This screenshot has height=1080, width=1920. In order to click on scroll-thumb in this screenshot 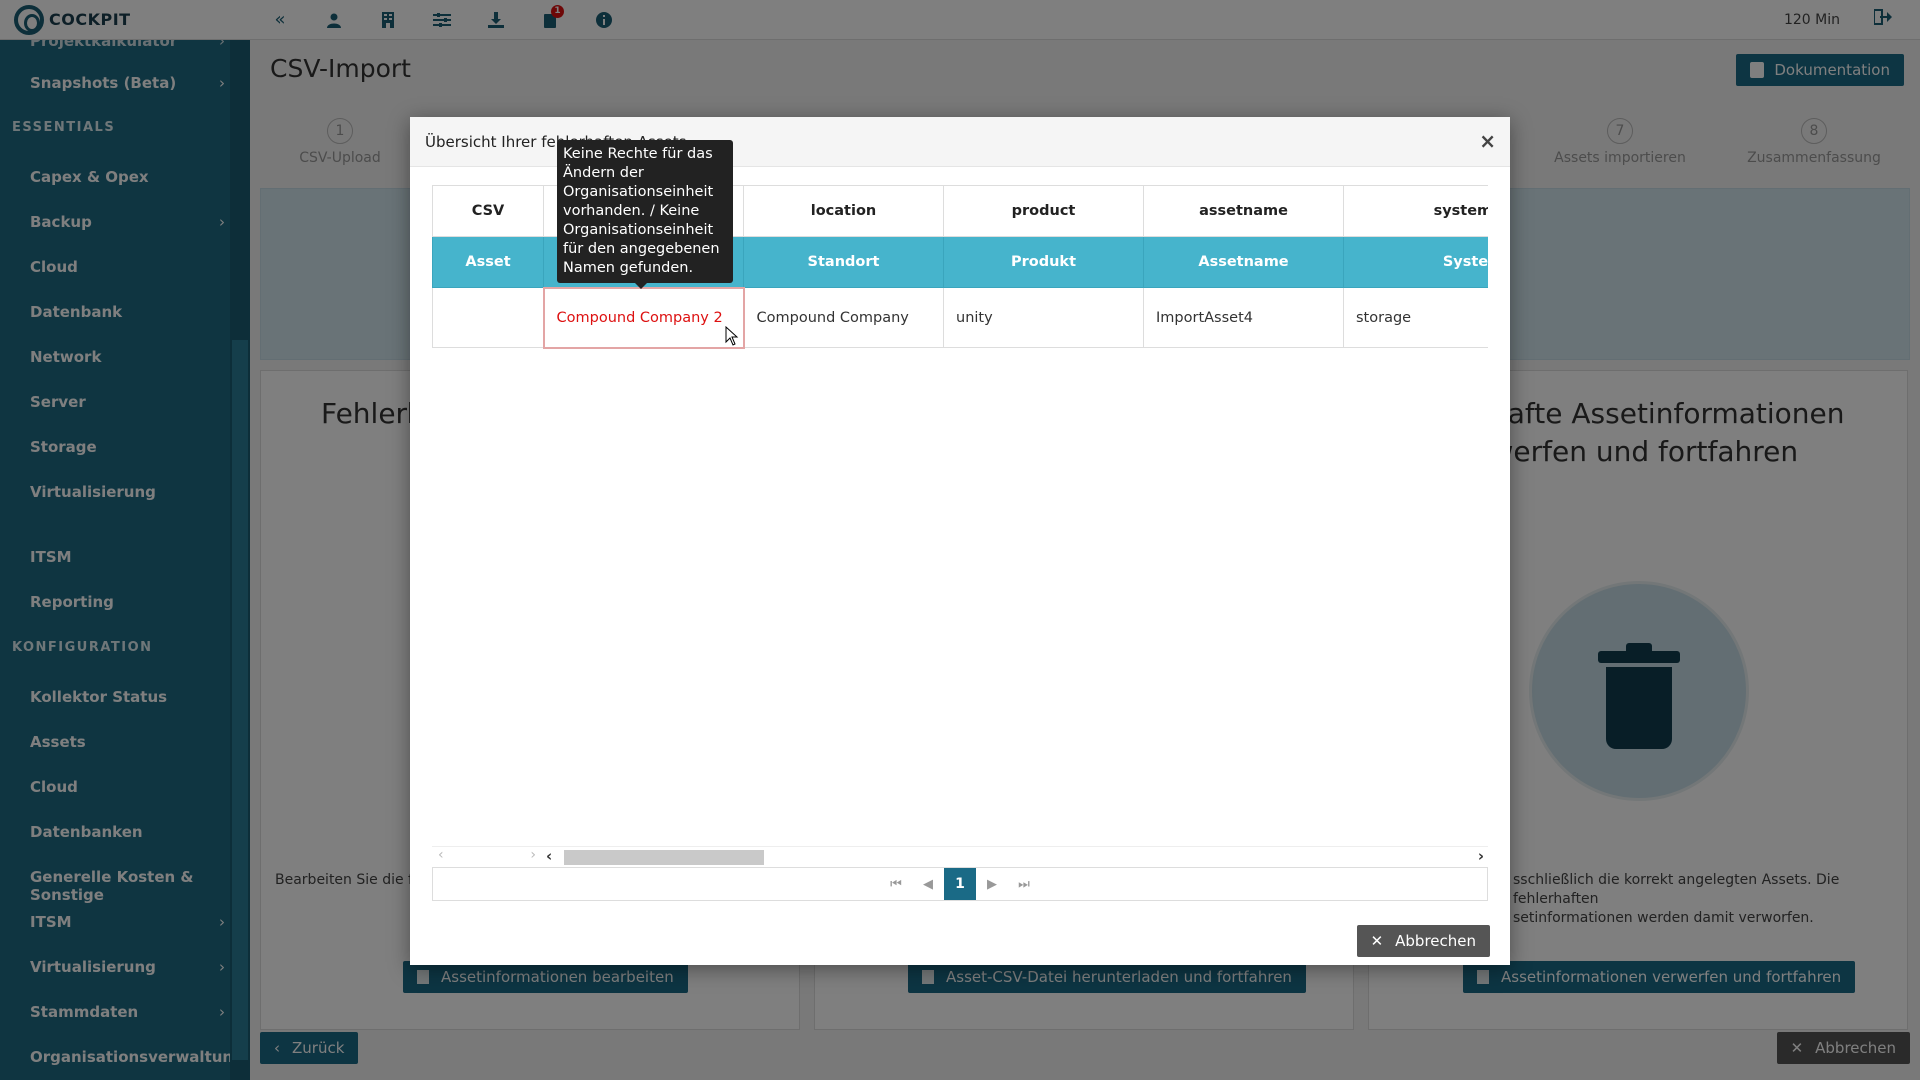, I will do `click(664, 857)`.